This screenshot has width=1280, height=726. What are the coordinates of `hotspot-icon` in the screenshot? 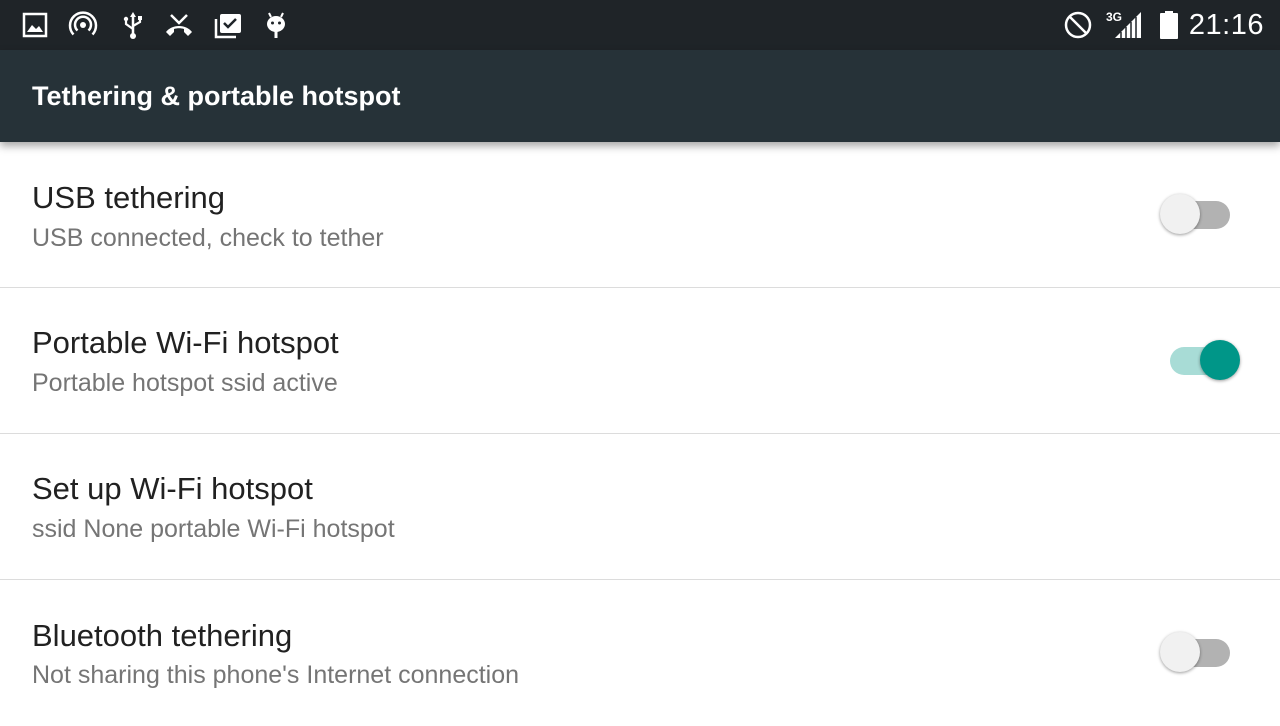 It's located at (83, 25).